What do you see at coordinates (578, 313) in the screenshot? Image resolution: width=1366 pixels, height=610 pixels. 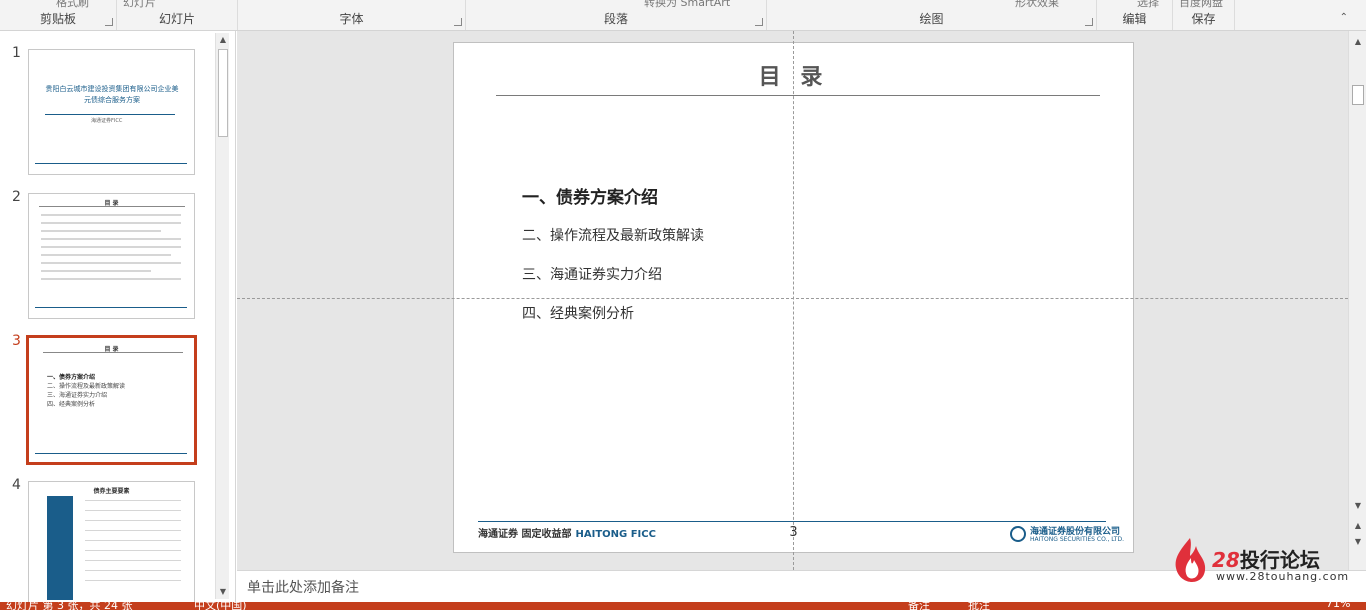 I see `toc-item-4: 四、经典案例分析` at bounding box center [578, 313].